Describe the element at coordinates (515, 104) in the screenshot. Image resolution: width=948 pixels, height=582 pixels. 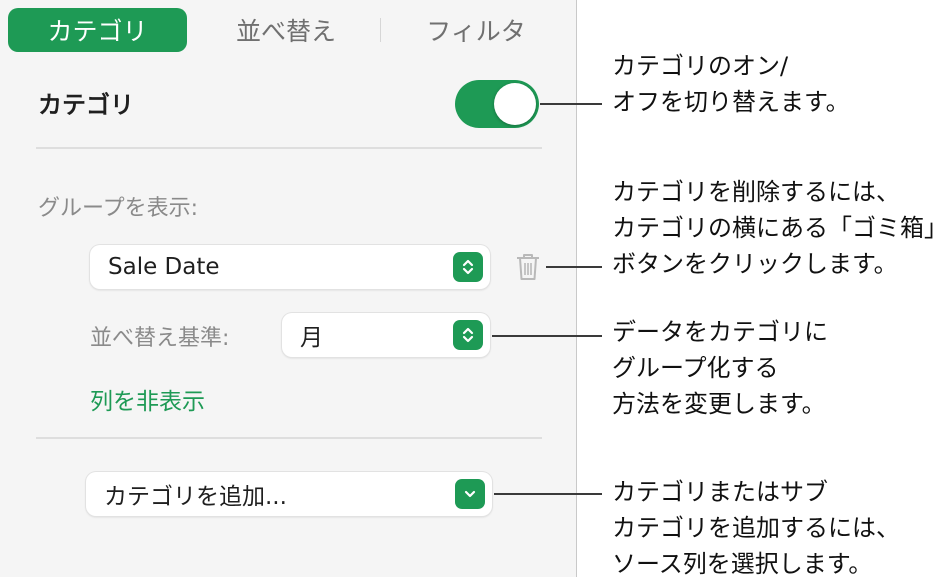
I see `toggle-knob` at that location.